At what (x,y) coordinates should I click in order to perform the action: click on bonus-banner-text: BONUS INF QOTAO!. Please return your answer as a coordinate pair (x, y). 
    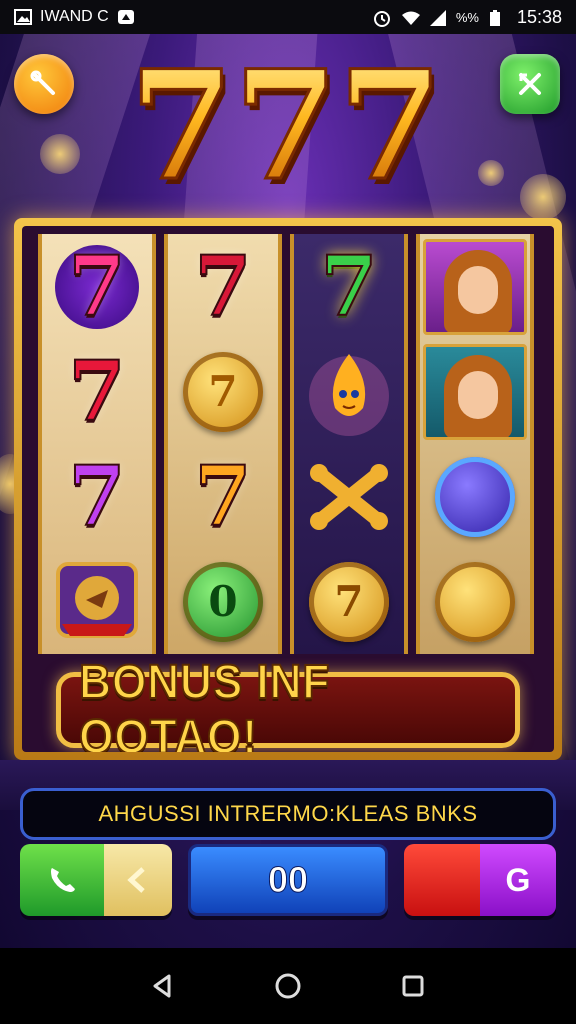
    Looking at the image, I should click on (204, 703).